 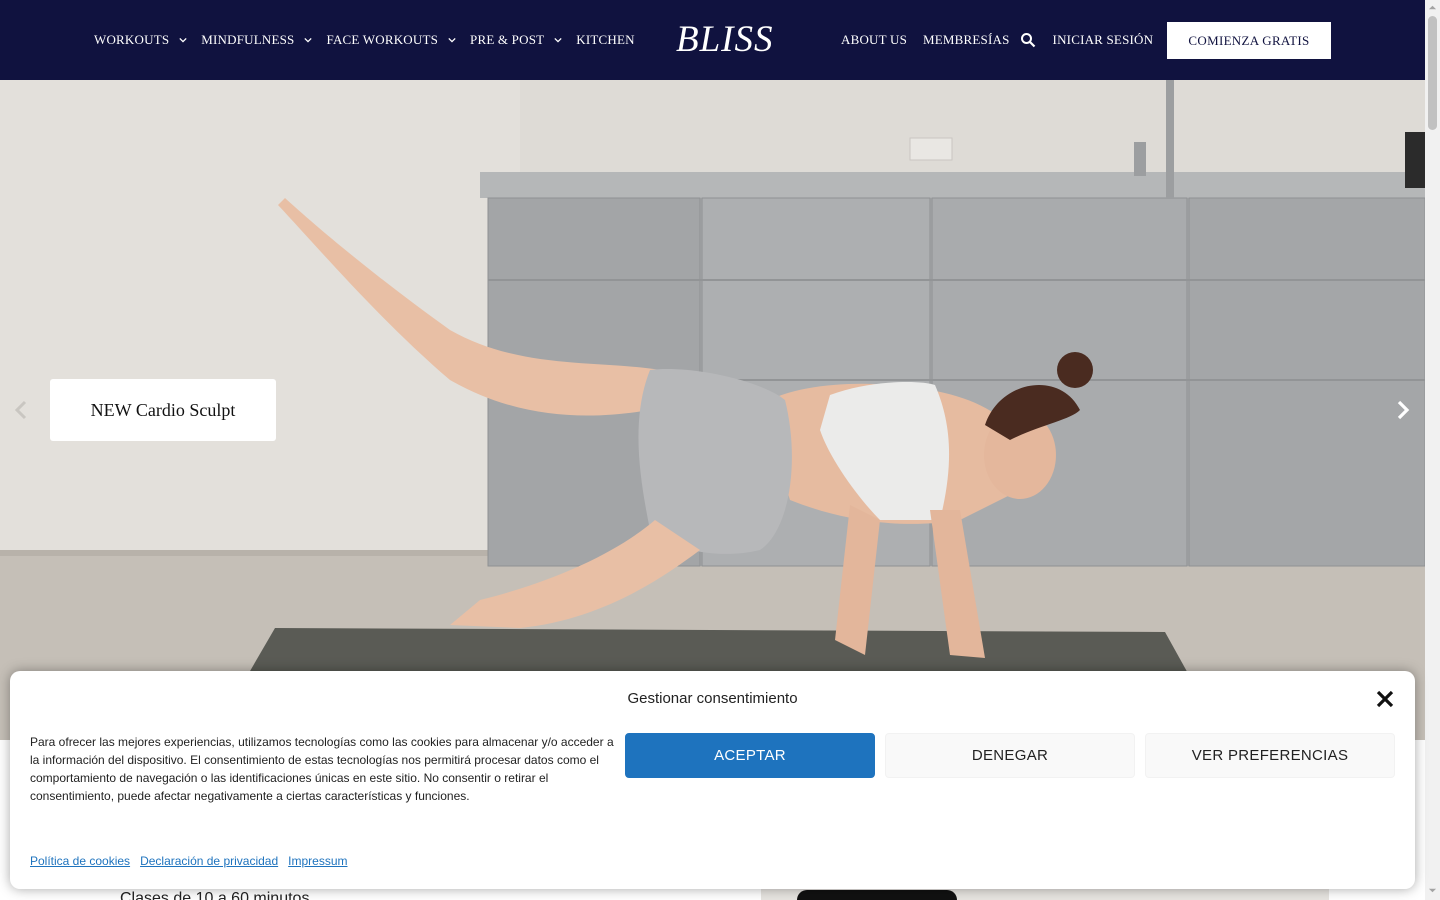 What do you see at coordinates (1432, 7) in the screenshot?
I see `scroll-up-icon` at bounding box center [1432, 7].